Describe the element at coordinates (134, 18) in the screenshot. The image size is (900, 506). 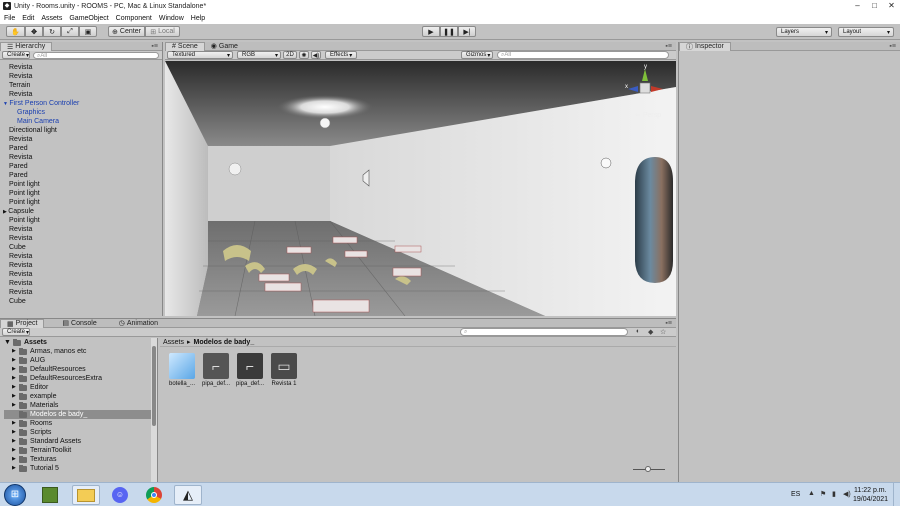
I see `menu-component: Component` at that location.